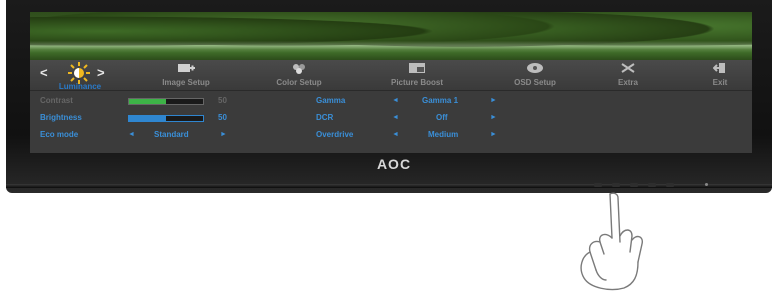 The height and width of the screenshot is (293, 772). What do you see at coordinates (335, 134) in the screenshot?
I see `overdrive-label: Overdrive` at bounding box center [335, 134].